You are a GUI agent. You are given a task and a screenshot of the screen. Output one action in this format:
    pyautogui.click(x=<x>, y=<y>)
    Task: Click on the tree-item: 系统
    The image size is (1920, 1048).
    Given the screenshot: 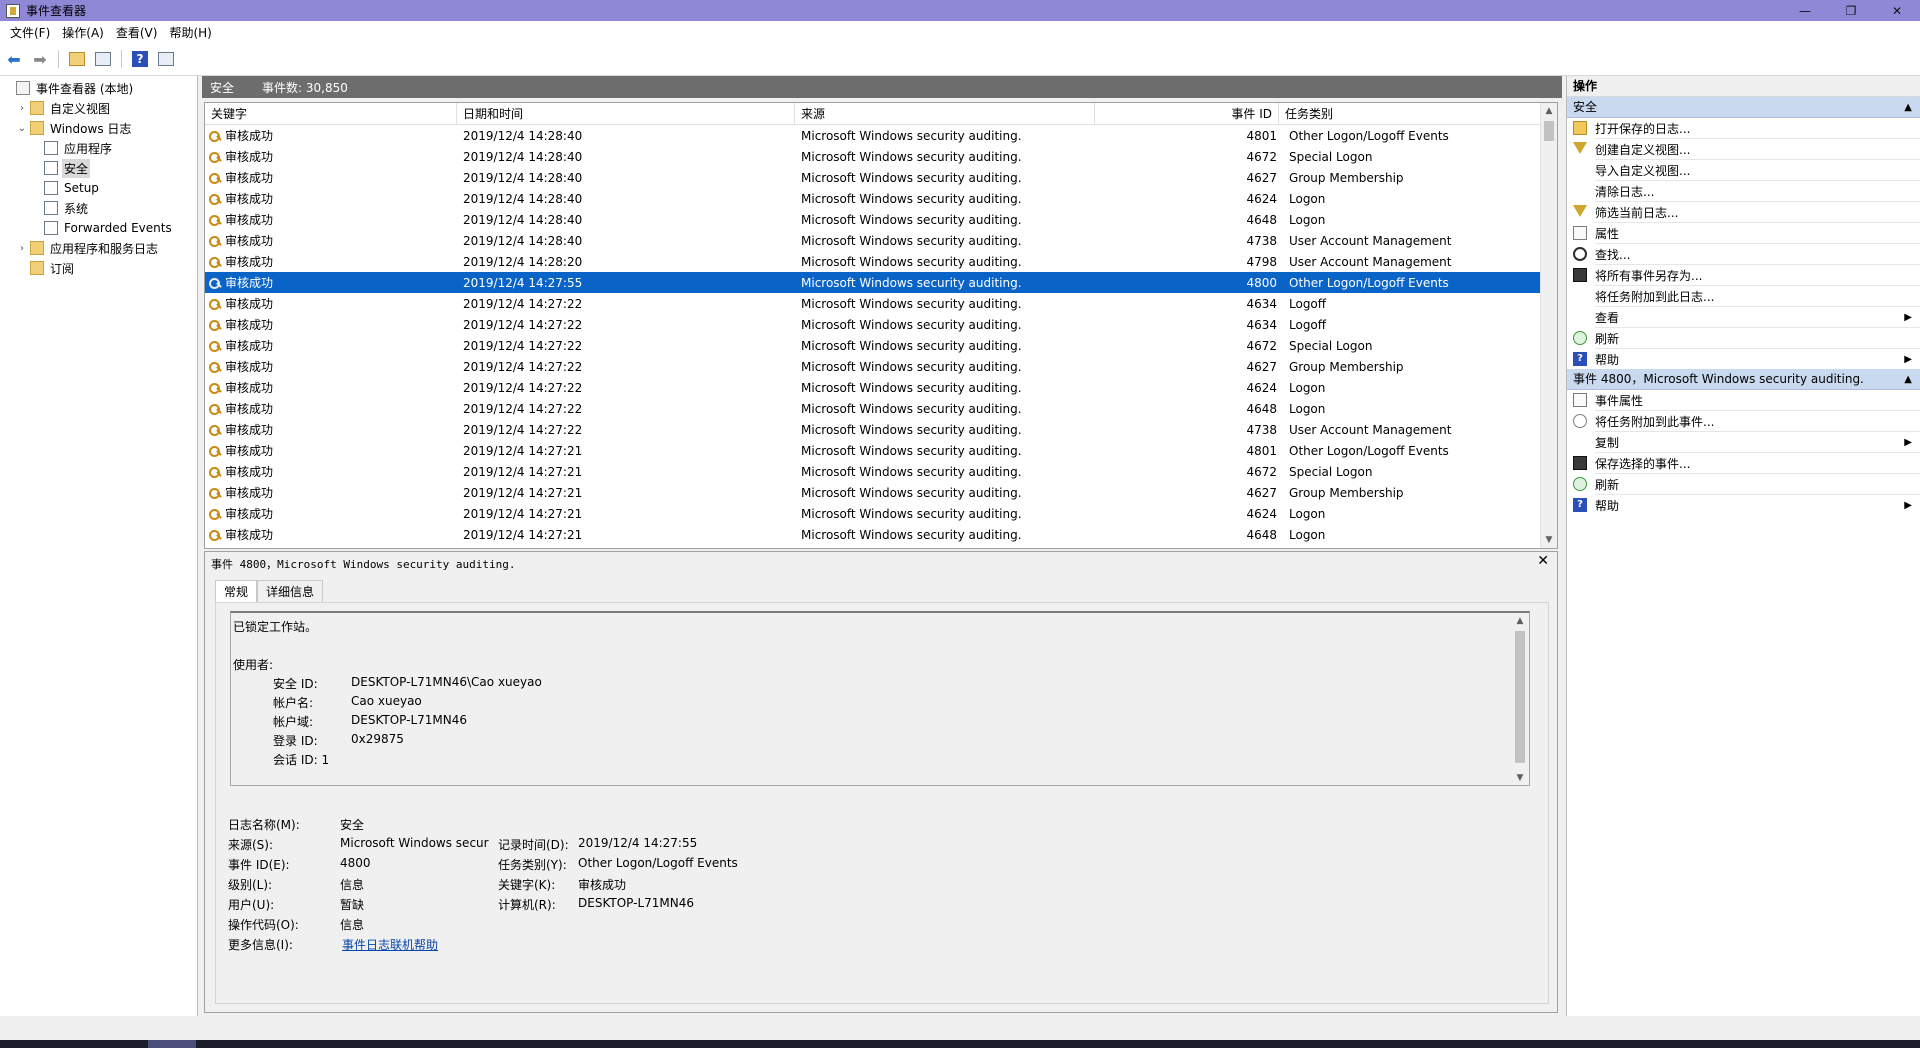 What is the action you would take?
    pyautogui.click(x=98, y=208)
    